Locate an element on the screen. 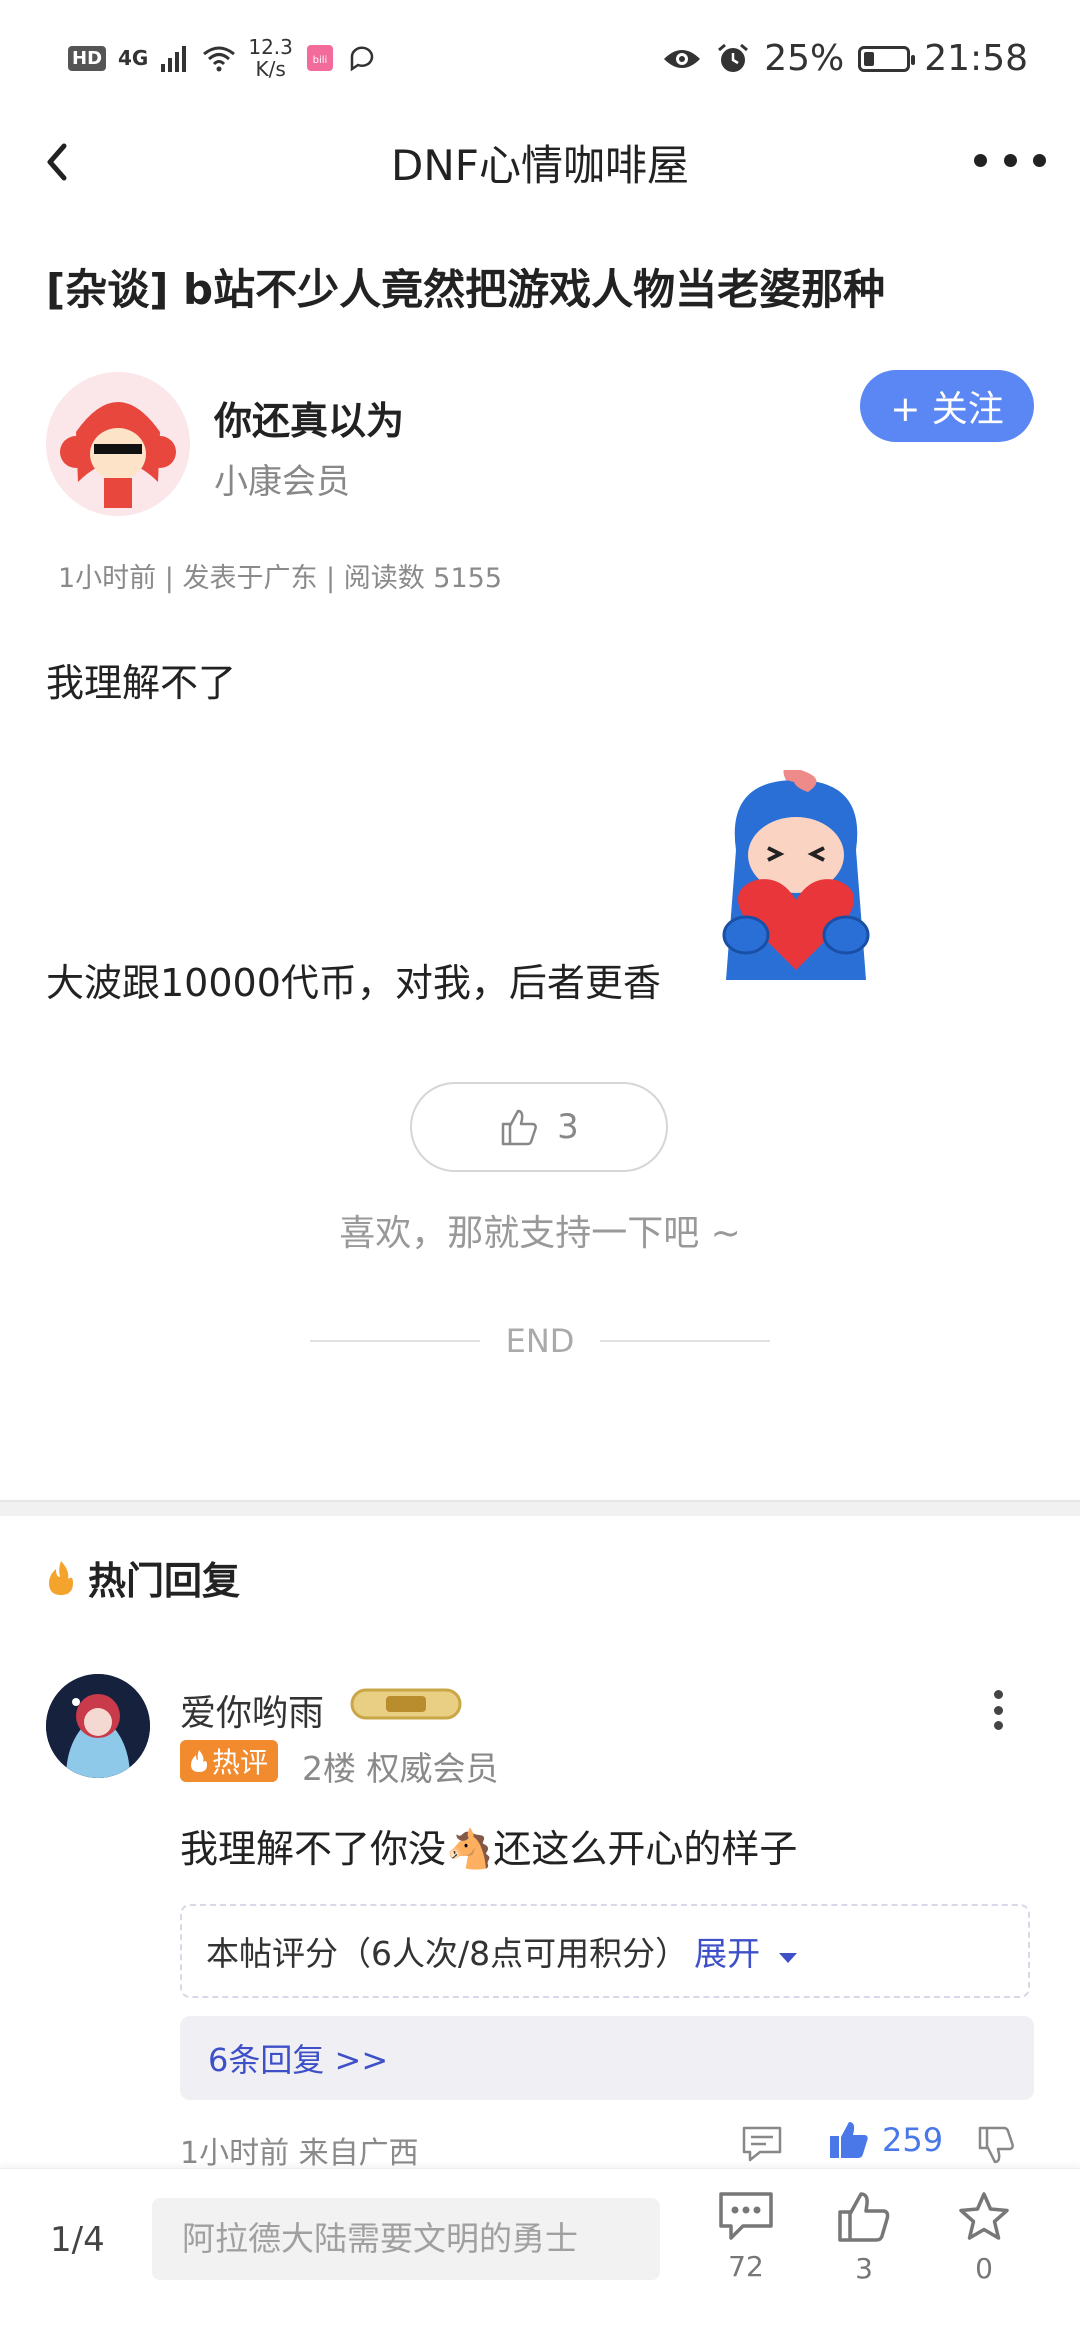  commenter-avatar is located at coordinates (98, 1726).